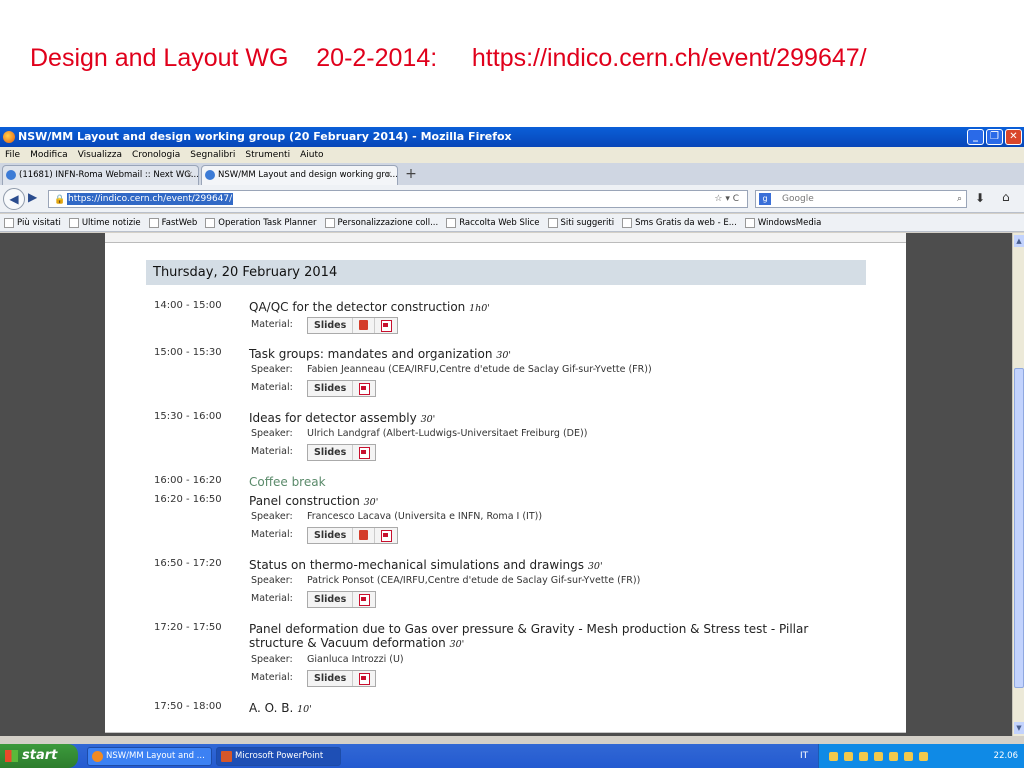 The image size is (1024, 768). Describe the element at coordinates (798, 199) in the screenshot. I see `search-placeholder: Google` at that location.